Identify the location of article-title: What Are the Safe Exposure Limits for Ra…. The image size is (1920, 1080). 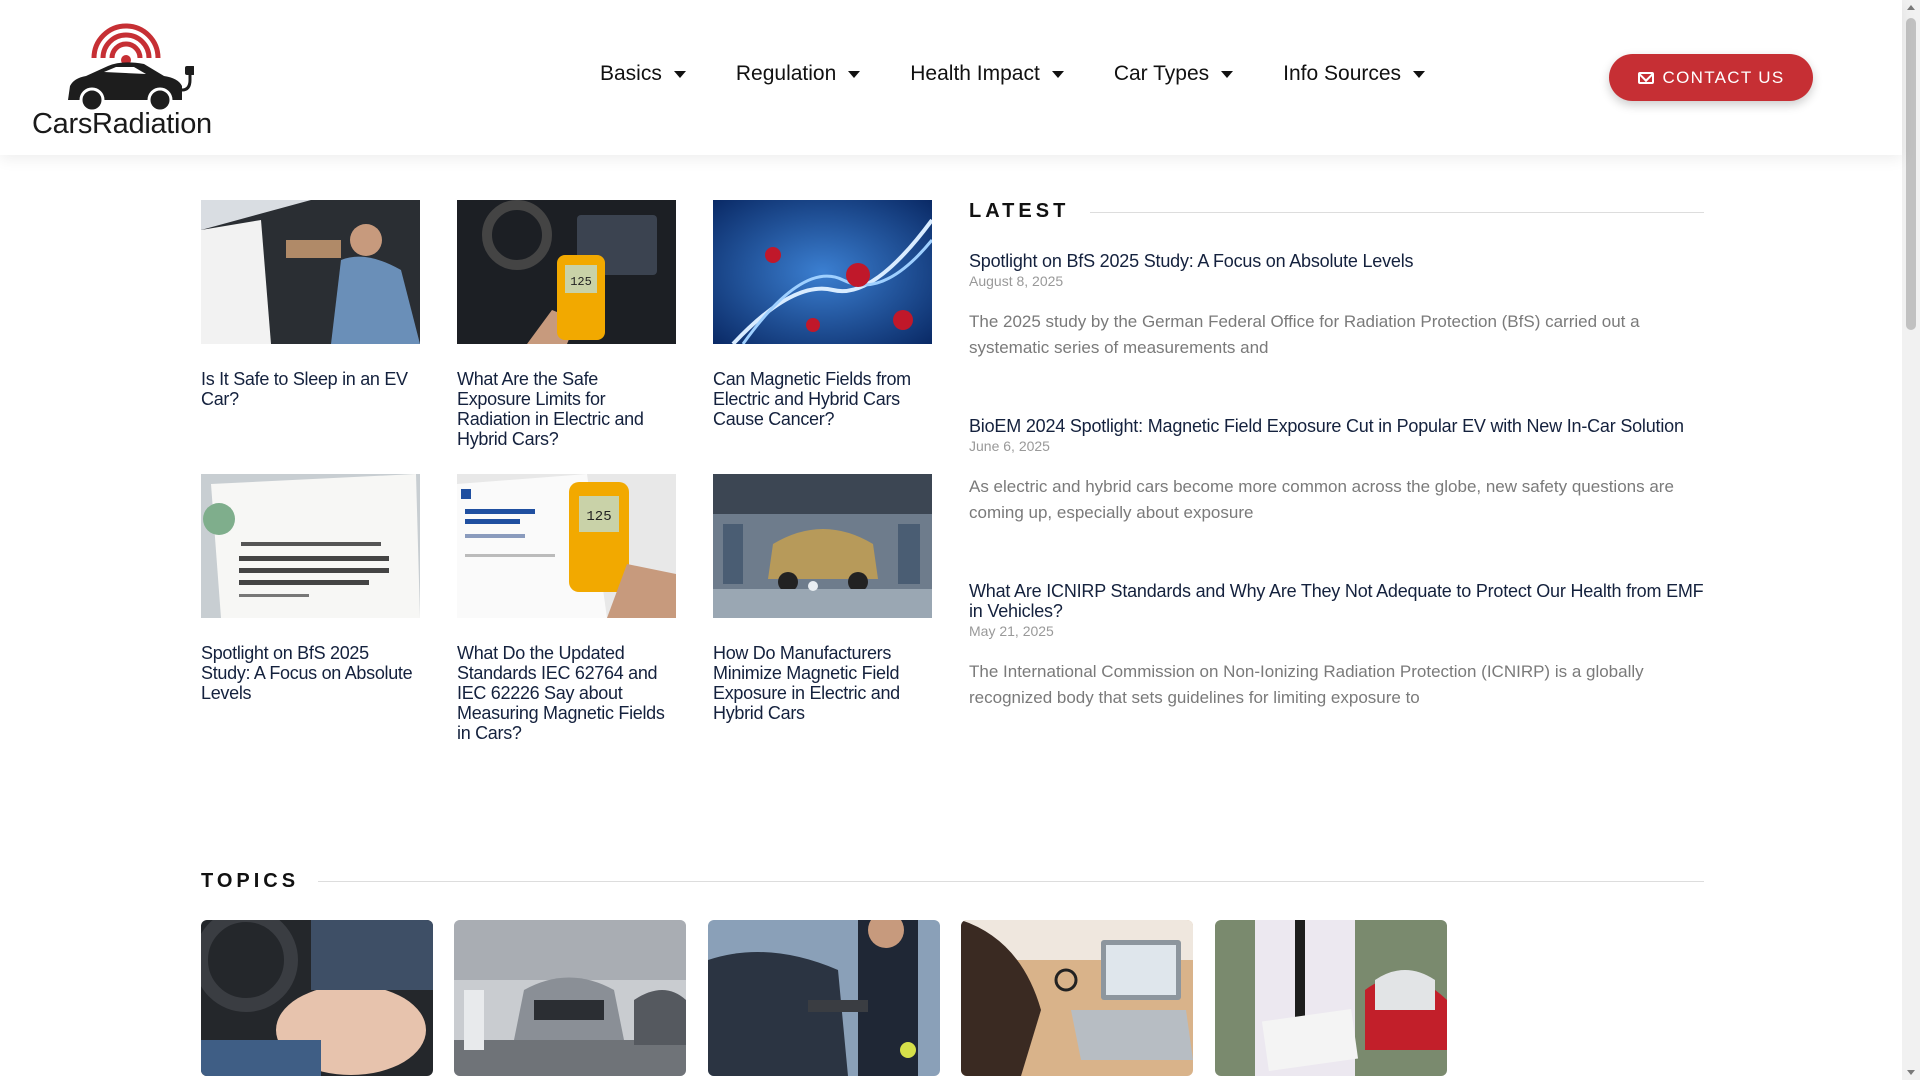
(566, 409).